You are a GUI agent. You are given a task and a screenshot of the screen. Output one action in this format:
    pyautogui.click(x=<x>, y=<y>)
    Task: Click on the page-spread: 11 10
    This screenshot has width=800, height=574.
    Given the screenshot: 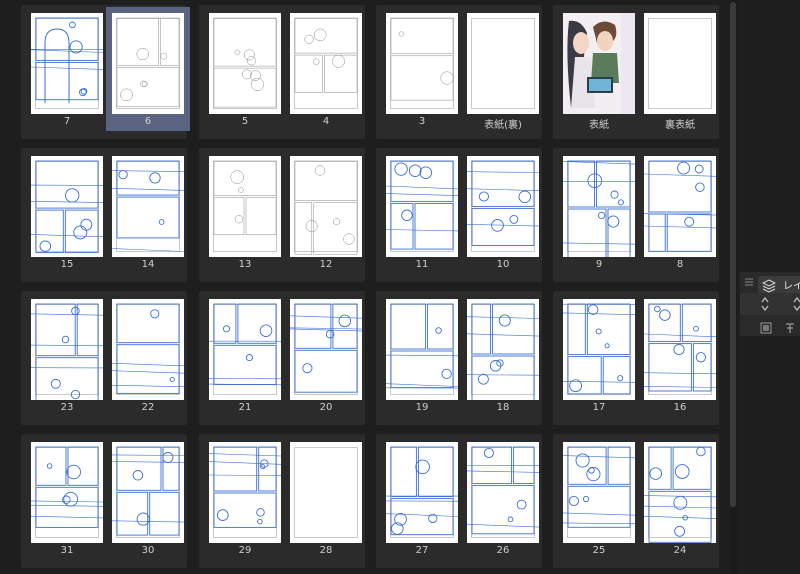 What is the action you would take?
    pyautogui.click(x=459, y=215)
    